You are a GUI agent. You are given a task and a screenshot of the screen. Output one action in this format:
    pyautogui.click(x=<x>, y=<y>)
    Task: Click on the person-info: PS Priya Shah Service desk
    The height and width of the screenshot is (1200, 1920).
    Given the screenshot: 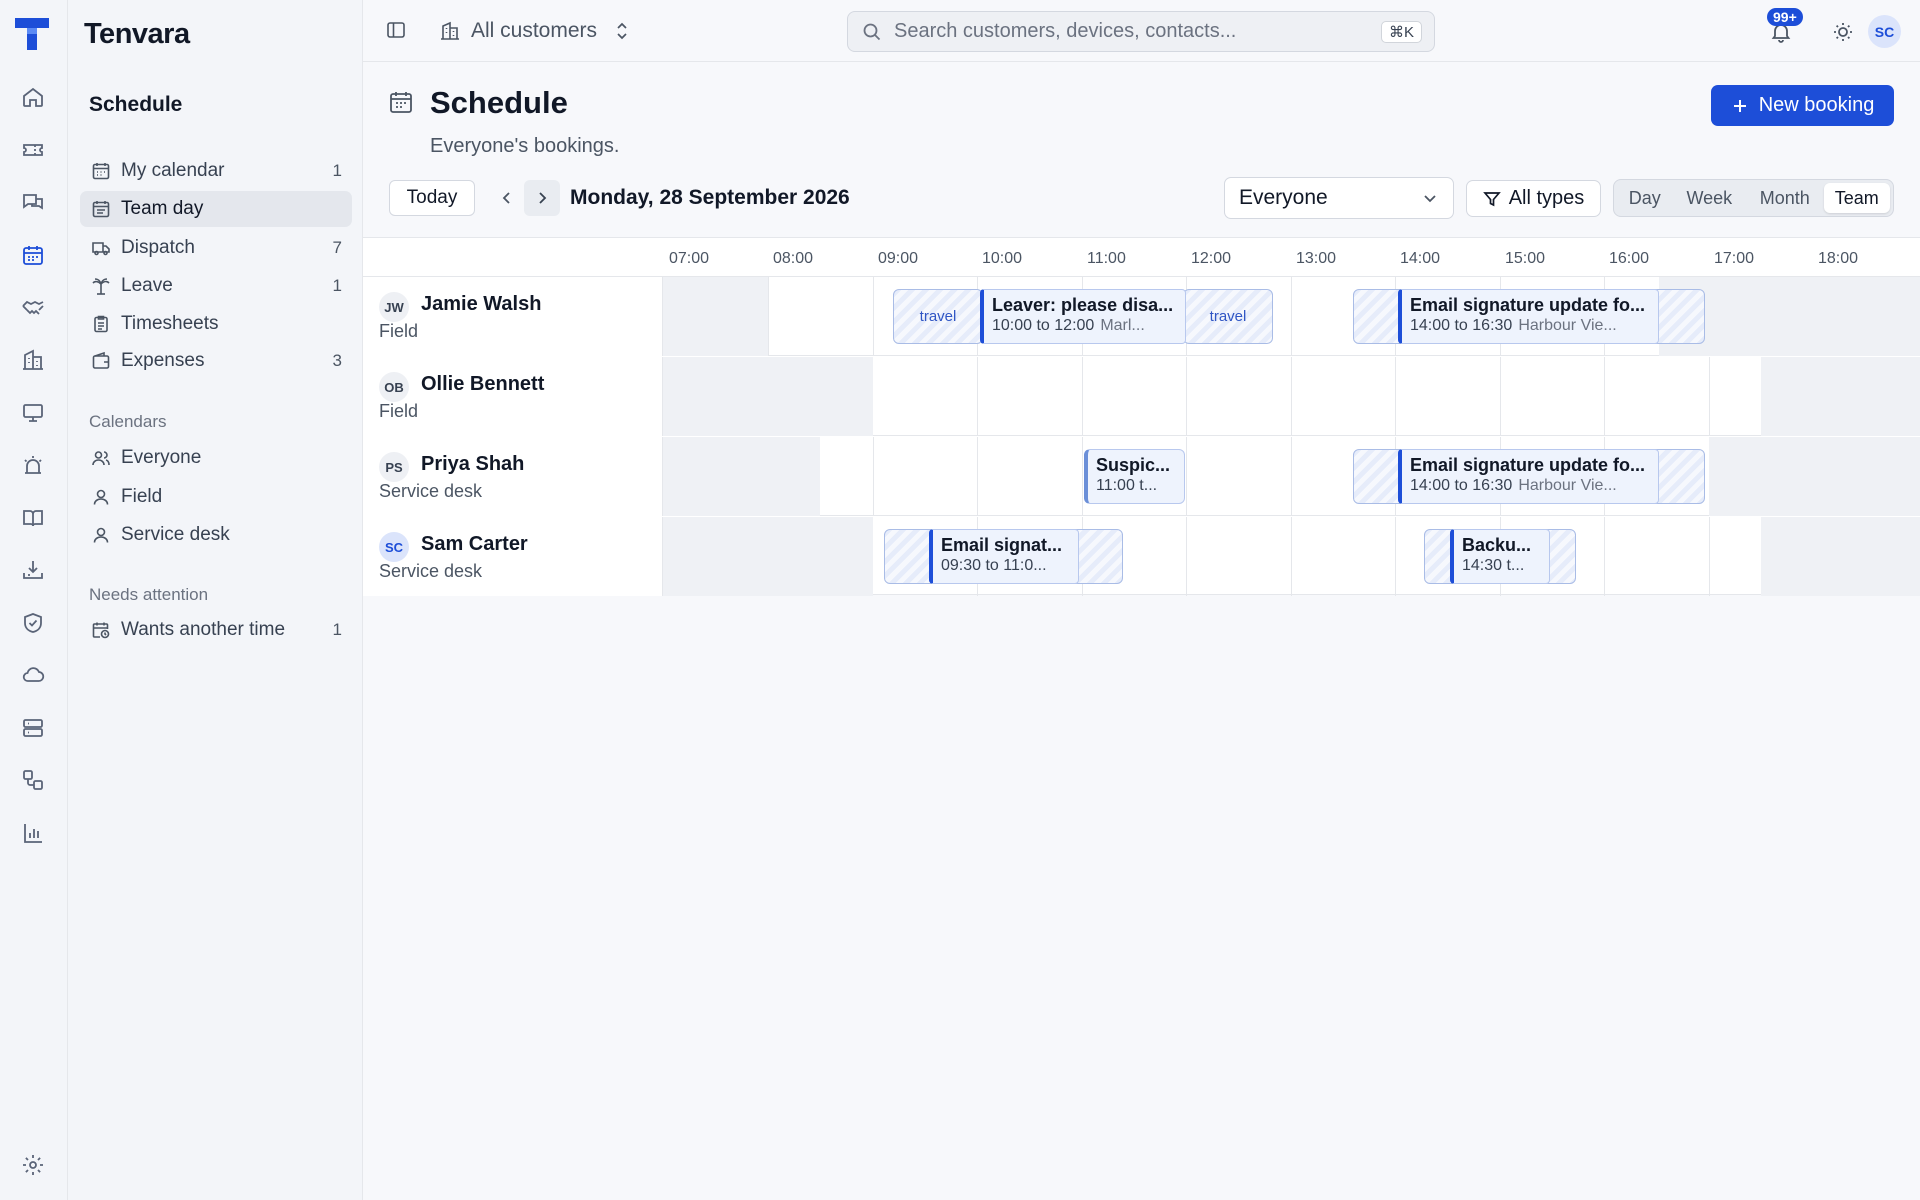 What is the action you would take?
    pyautogui.click(x=513, y=476)
    